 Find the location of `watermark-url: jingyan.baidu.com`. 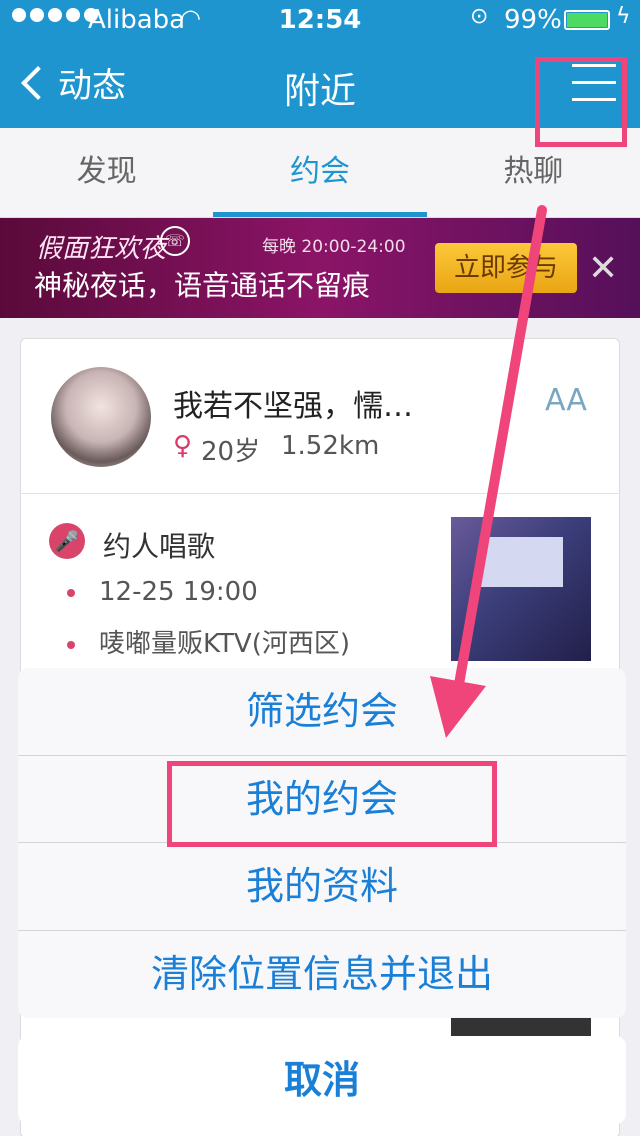

watermark-url: jingyan.baidu.com is located at coordinates (563, 1117).